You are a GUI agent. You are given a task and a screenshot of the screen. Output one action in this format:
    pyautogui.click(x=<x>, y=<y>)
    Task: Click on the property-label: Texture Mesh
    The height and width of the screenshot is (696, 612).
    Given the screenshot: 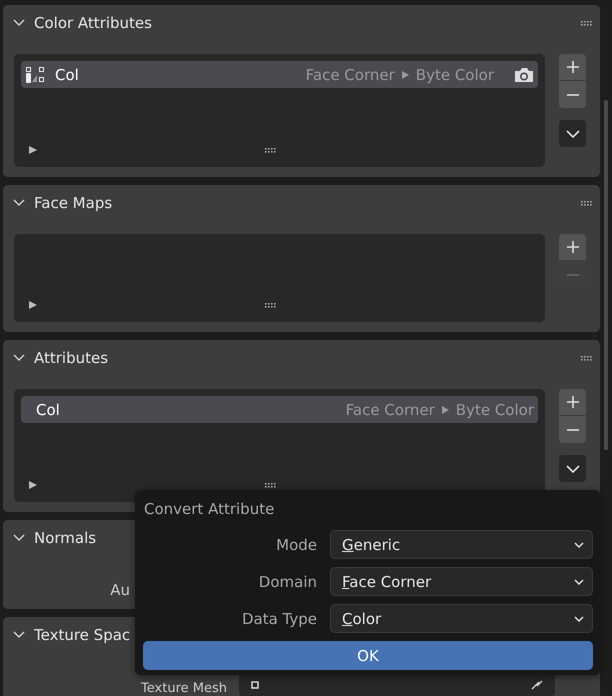 What is the action you would take?
    pyautogui.click(x=184, y=689)
    